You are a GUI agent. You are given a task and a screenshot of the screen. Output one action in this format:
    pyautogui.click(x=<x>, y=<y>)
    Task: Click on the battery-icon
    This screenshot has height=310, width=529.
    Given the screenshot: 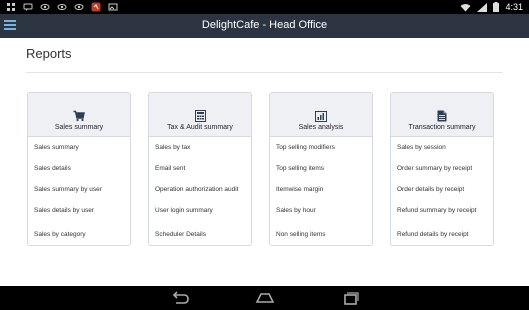 What is the action you would take?
    pyautogui.click(x=496, y=7)
    